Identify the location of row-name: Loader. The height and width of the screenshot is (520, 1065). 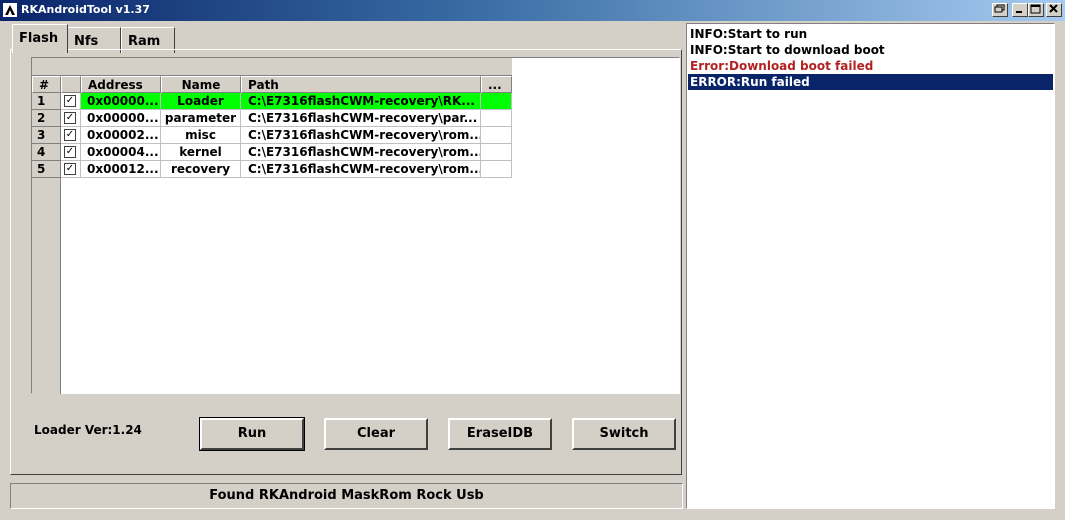
(201, 101).